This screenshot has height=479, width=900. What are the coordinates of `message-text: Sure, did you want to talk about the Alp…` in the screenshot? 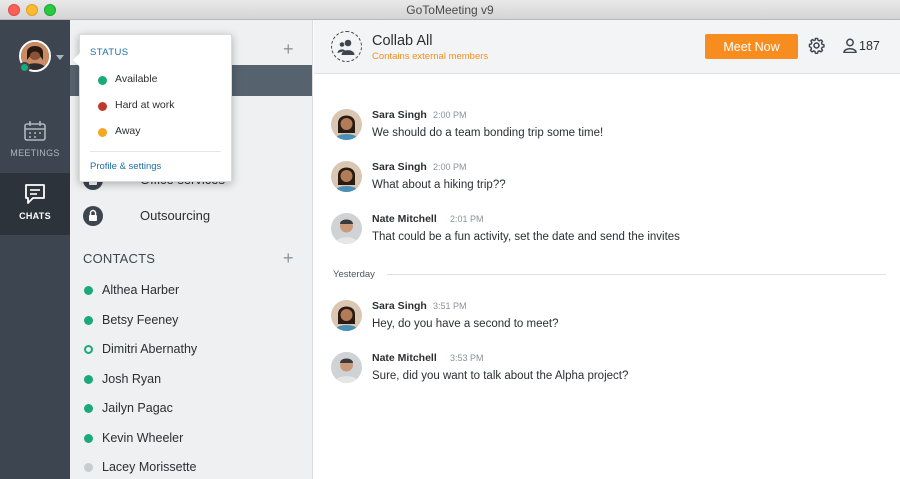 It's located at (500, 376).